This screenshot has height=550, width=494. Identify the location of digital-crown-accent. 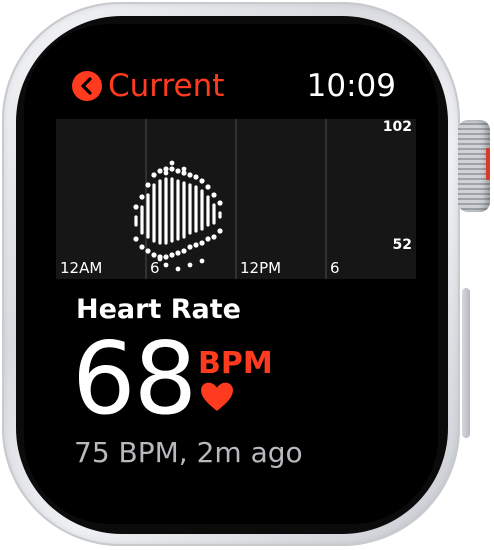
(488, 164).